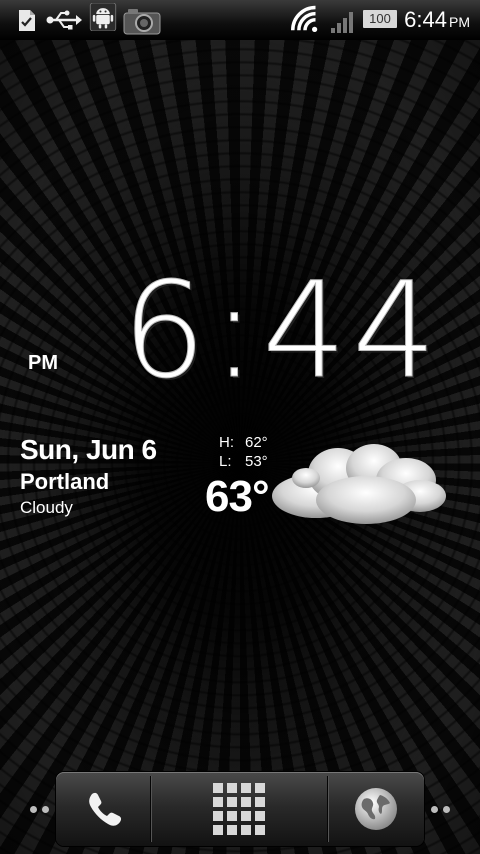 The width and height of the screenshot is (480, 854). I want to click on app-drawer-icon, so click(239, 809).